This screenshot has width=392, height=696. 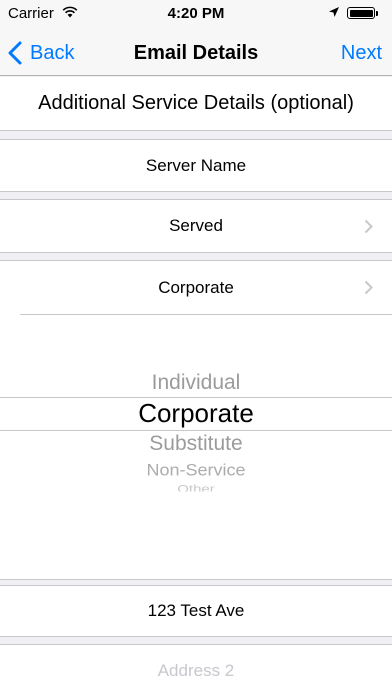 I want to click on address-1-field: 123 Test Ave, so click(x=196, y=611).